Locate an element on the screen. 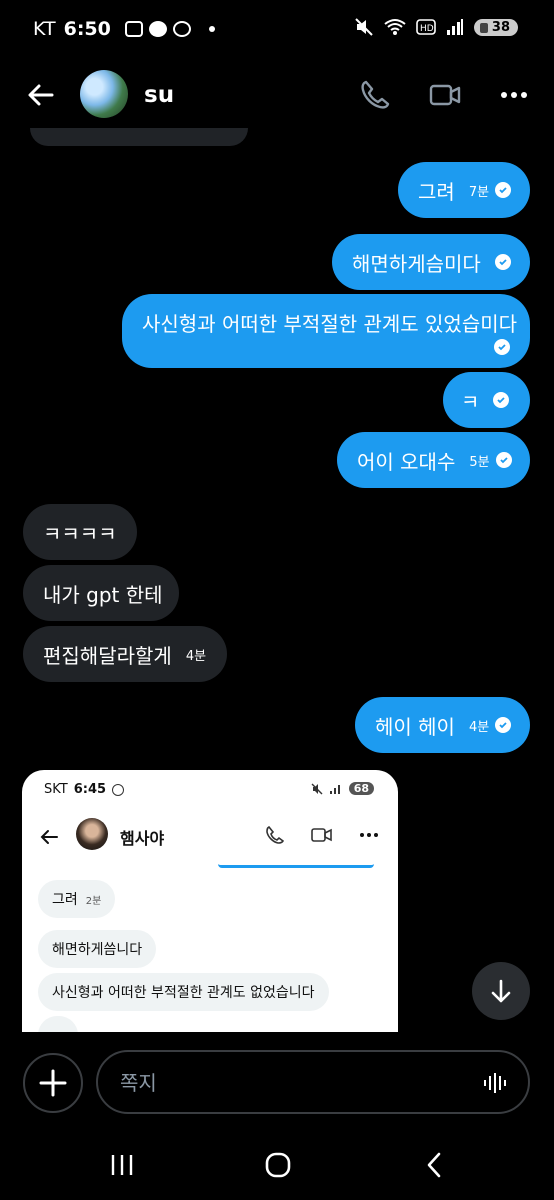 The image size is (554, 1200). attachment-message: 사신형과 어떠한 부적절한 관계도 없었습니다 is located at coordinates (183, 992).